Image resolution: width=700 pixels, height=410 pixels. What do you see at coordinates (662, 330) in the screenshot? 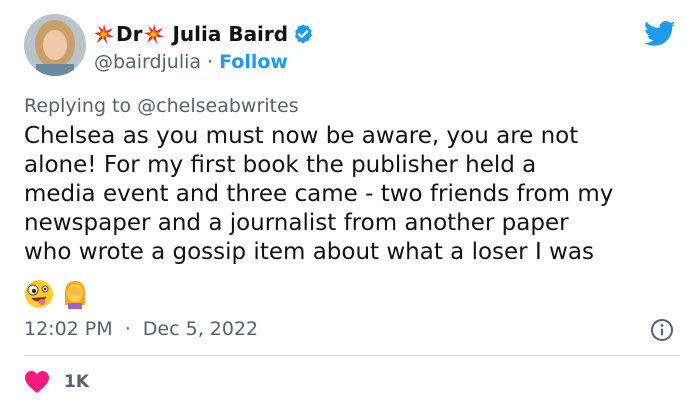
I see `info-icon` at bounding box center [662, 330].